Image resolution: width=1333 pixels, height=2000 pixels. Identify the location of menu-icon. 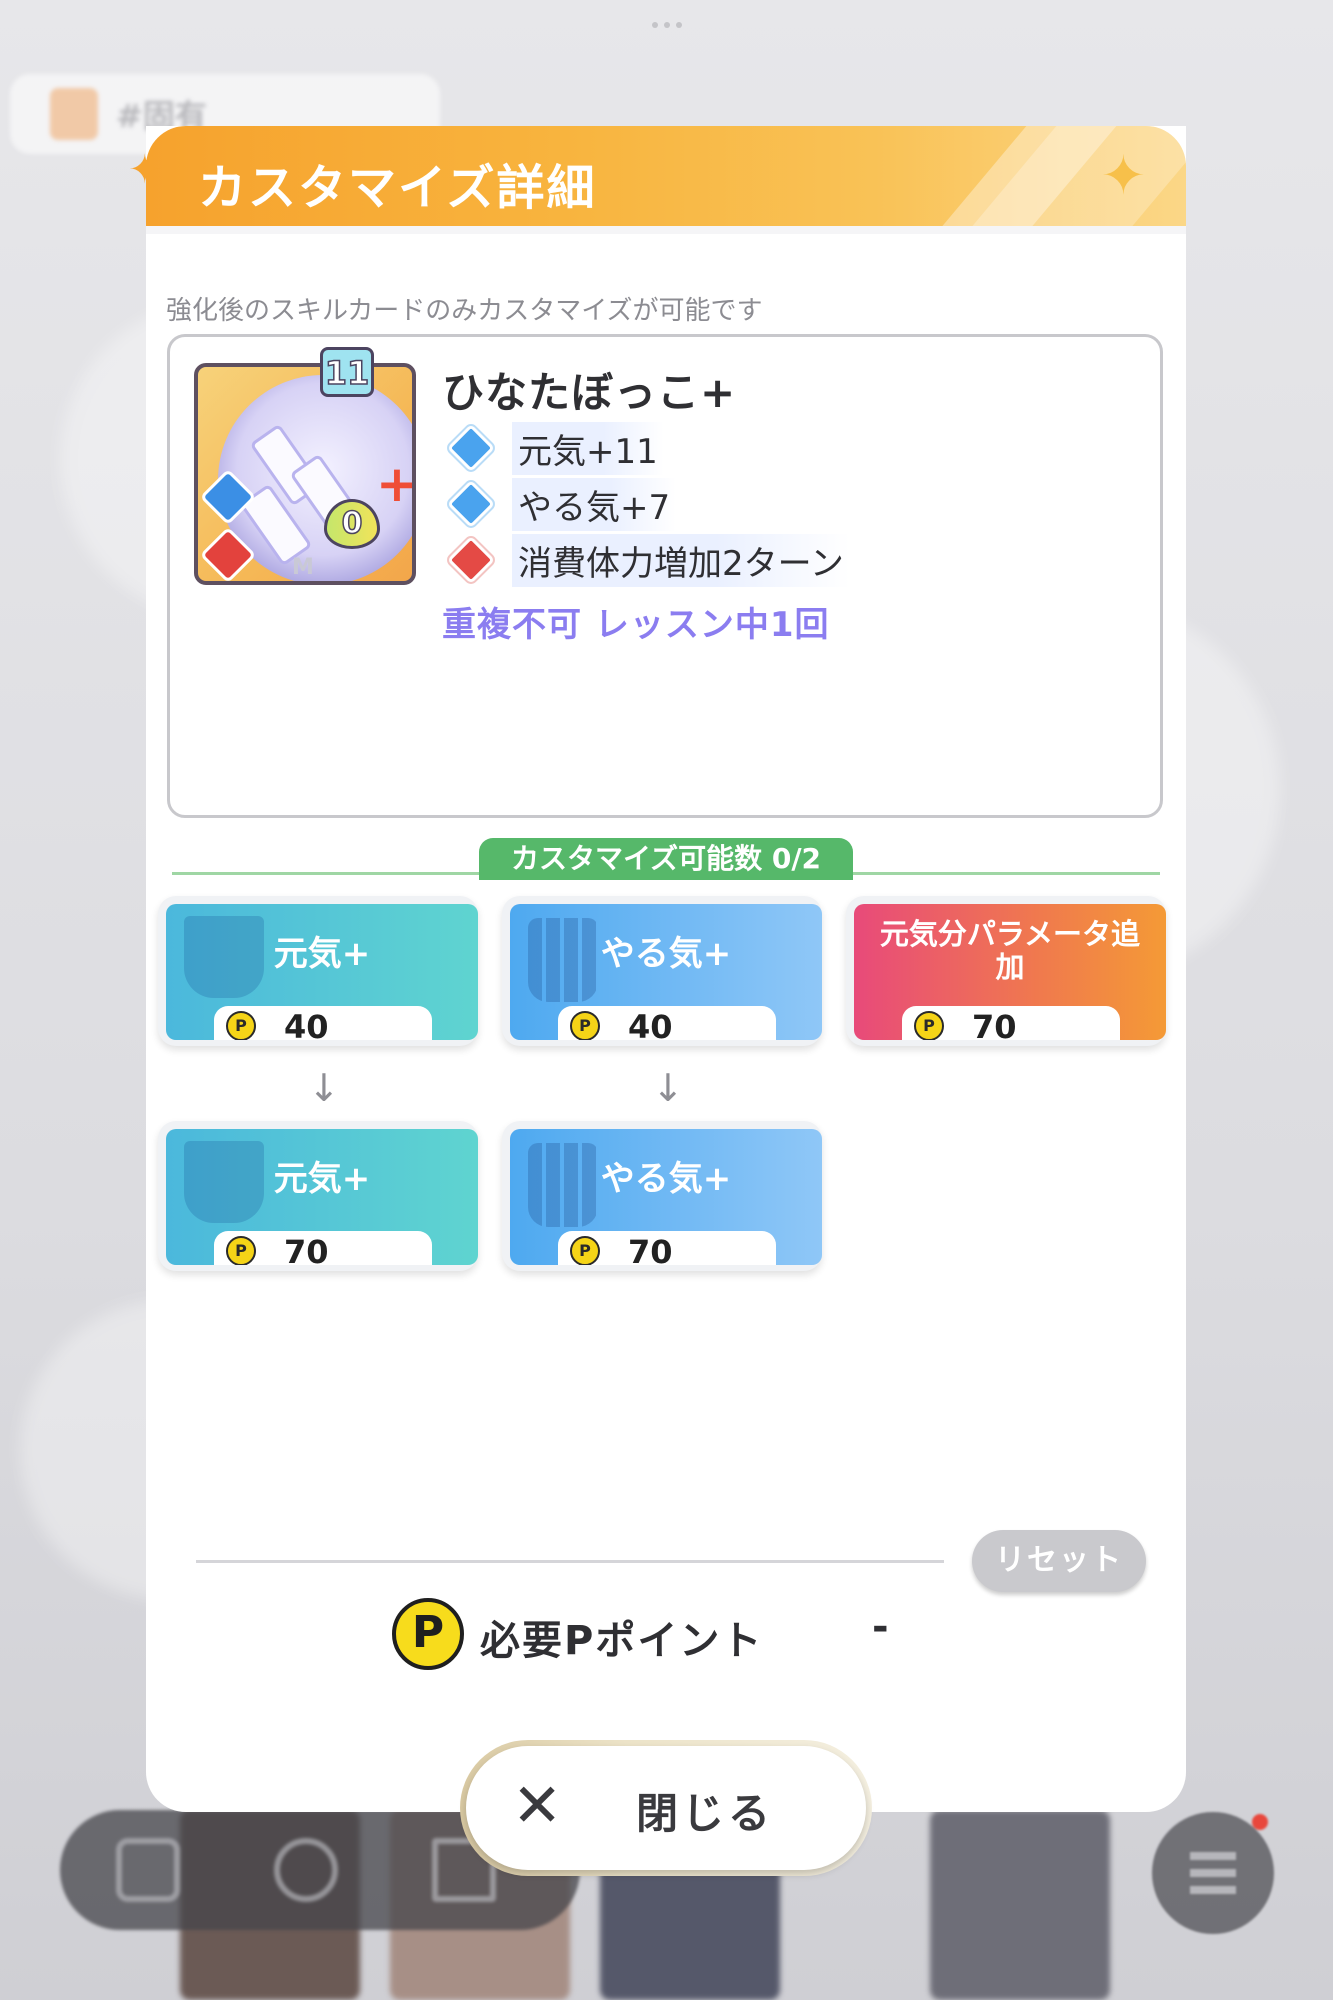
(1213, 1873).